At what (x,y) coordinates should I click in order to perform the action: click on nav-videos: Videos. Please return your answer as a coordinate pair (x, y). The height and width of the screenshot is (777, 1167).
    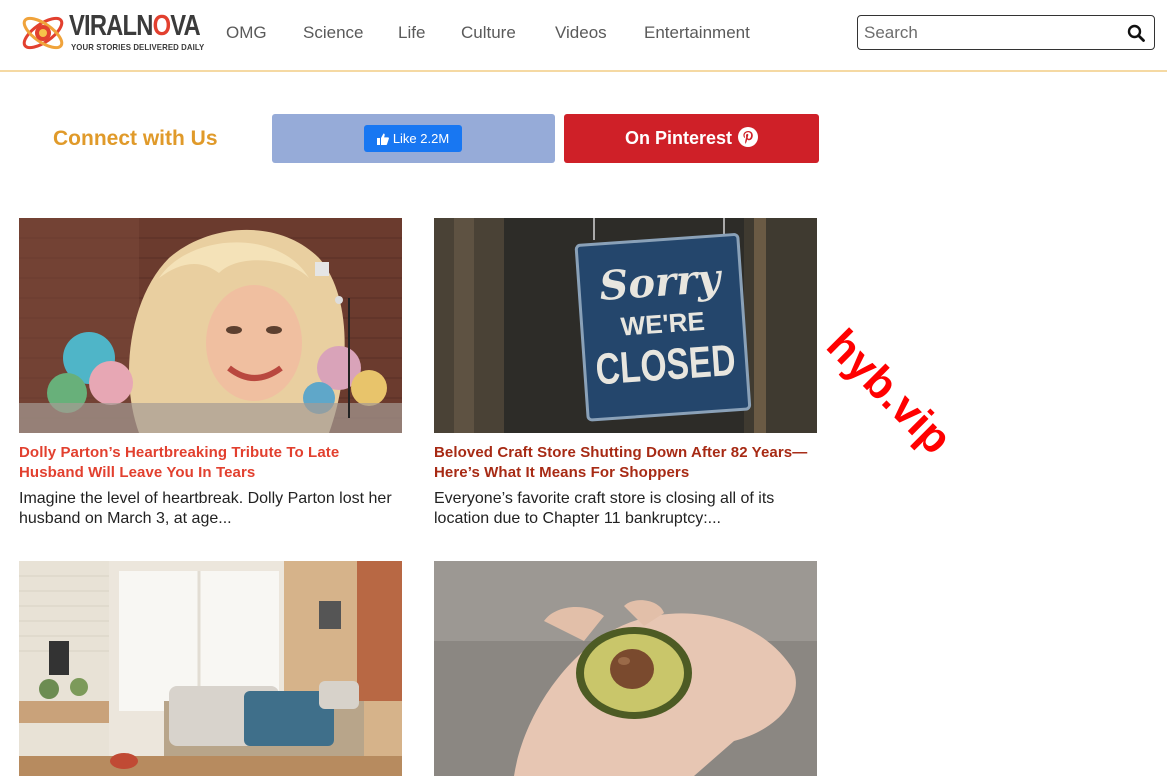
    Looking at the image, I should click on (581, 33).